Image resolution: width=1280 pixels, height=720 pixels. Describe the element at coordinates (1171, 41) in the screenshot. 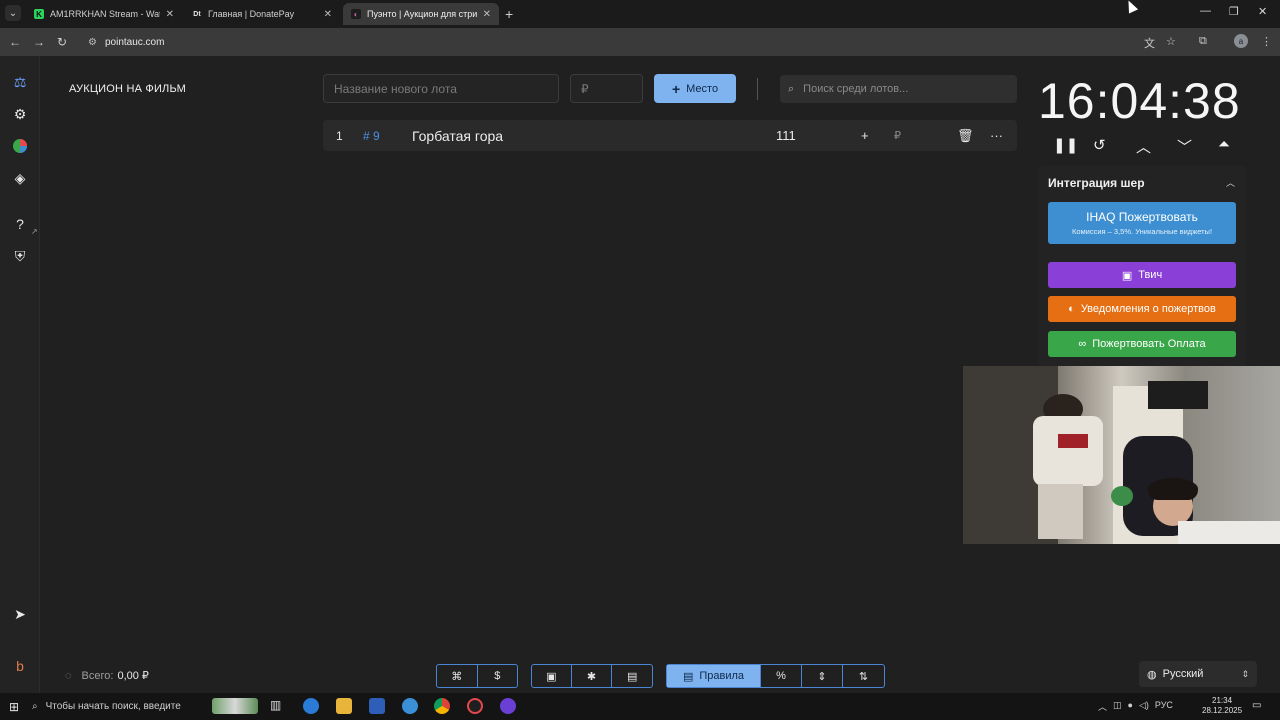

I see `bookmark-star-icon: ☆` at that location.